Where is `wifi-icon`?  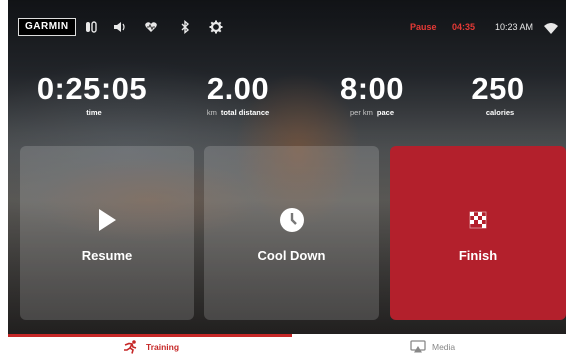
wifi-icon is located at coordinates (551, 27).